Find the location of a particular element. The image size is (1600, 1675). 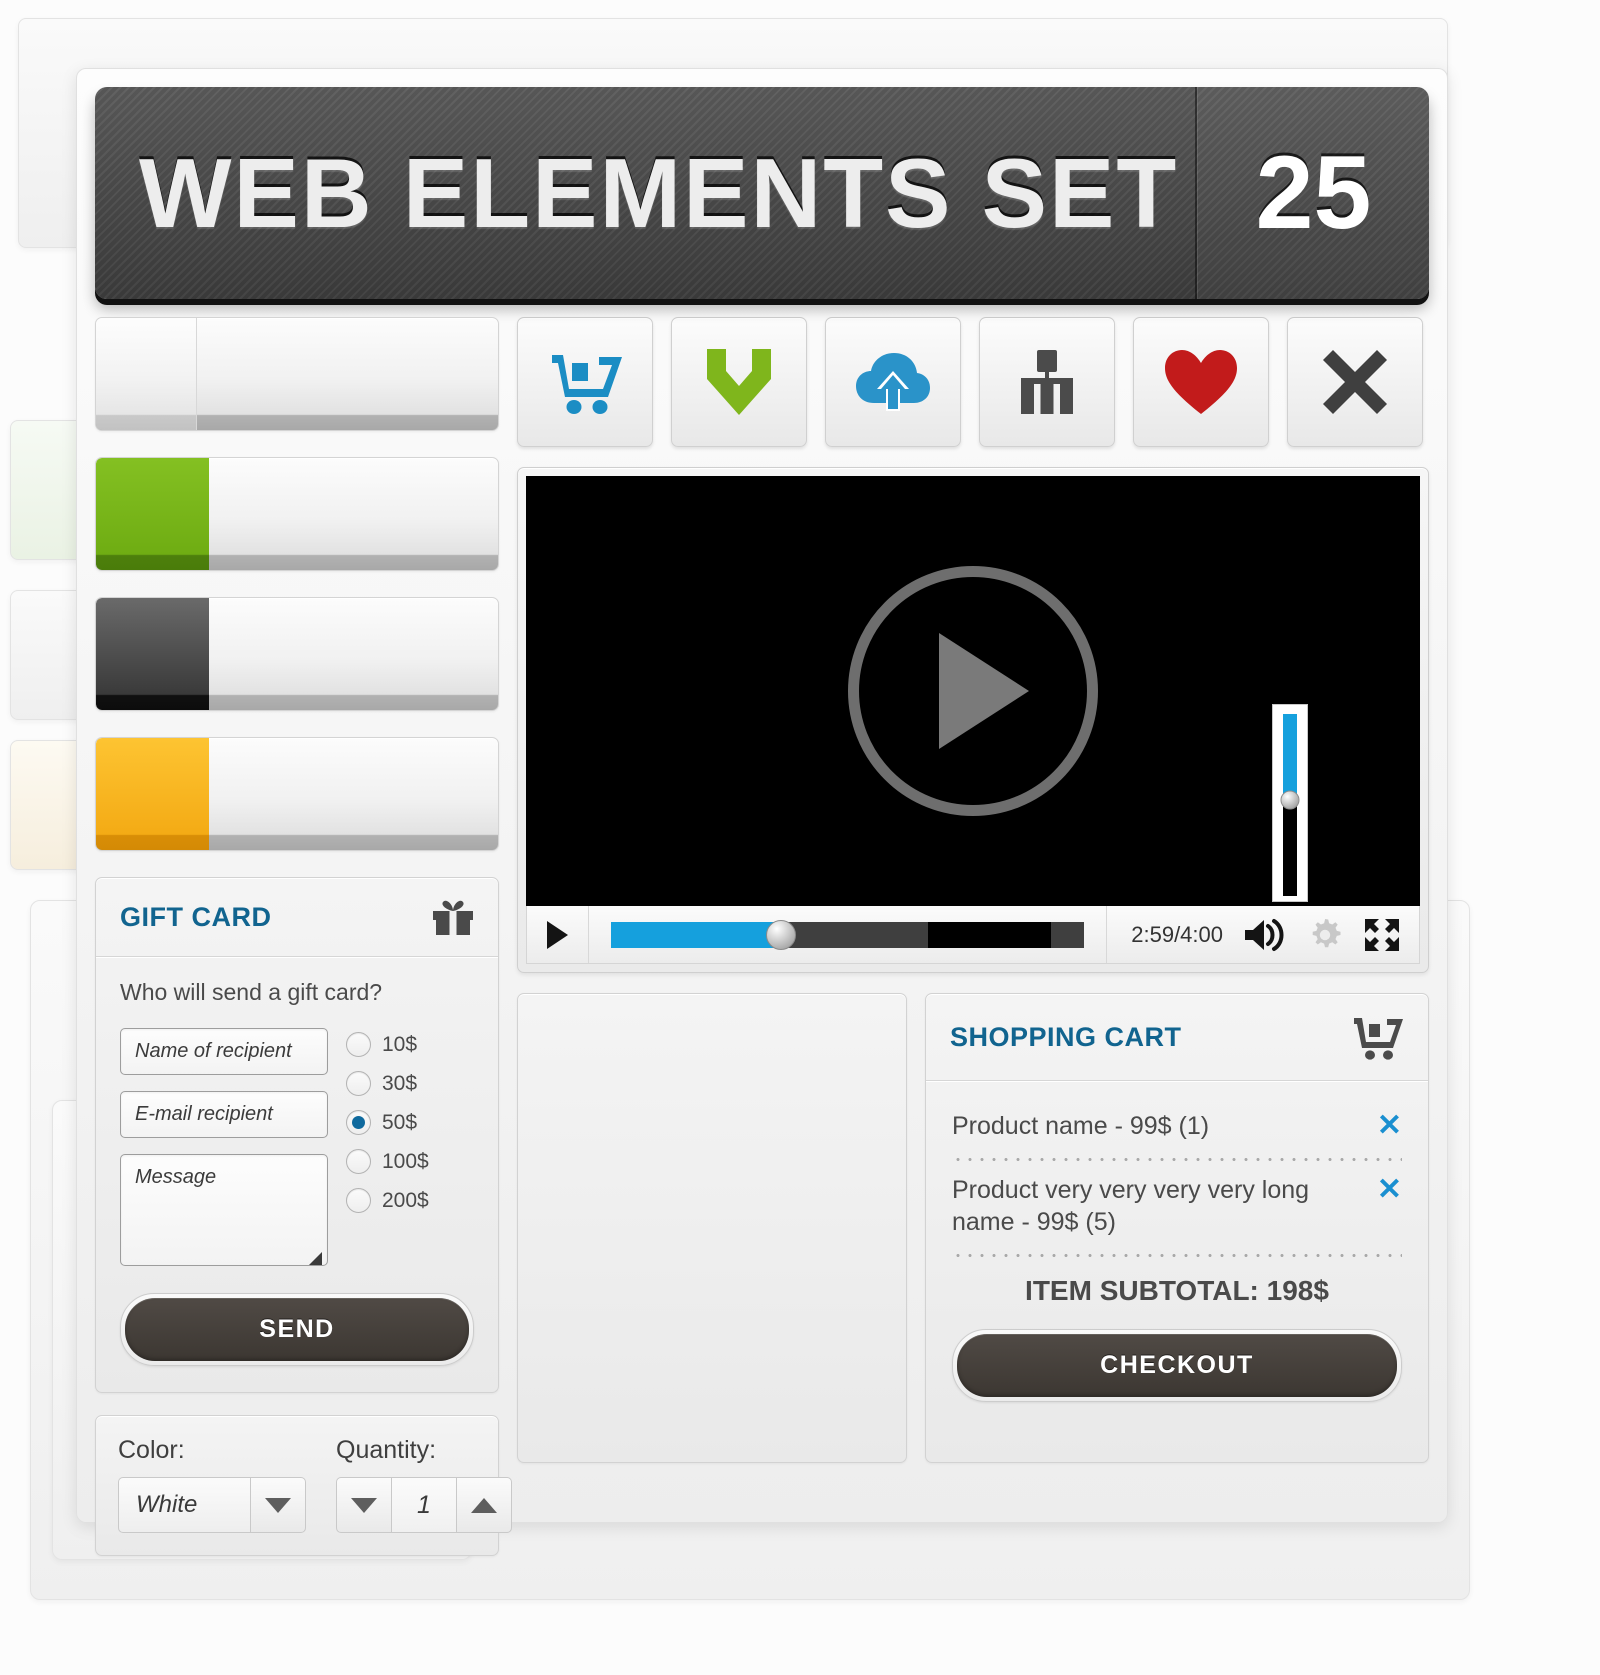

play-button is located at coordinates (558, 934).